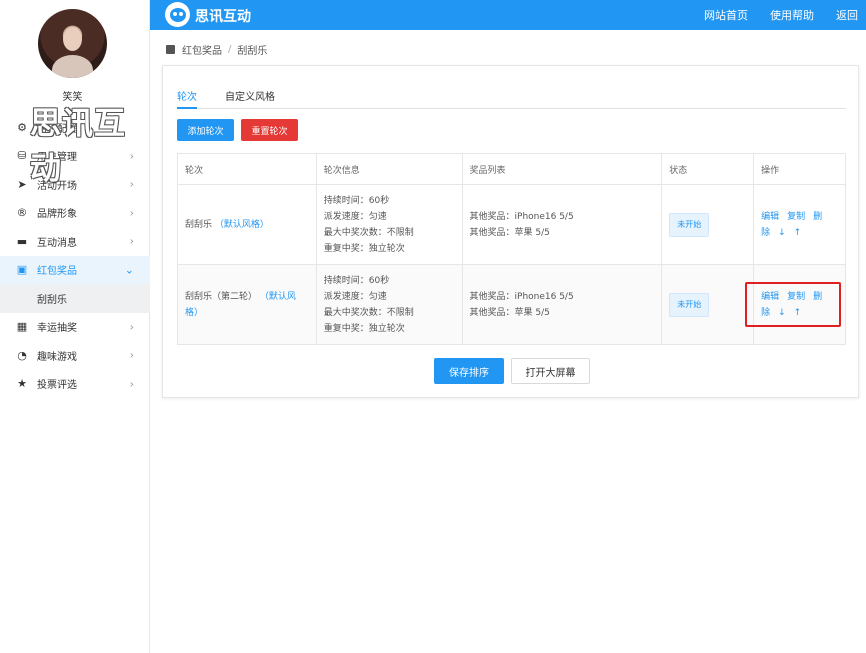 This screenshot has width=866, height=653. I want to click on paper-plane-icon: ➤, so click(22, 184).